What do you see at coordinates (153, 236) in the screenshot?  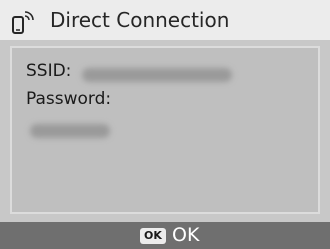 I see `ok-key-icon: OK` at bounding box center [153, 236].